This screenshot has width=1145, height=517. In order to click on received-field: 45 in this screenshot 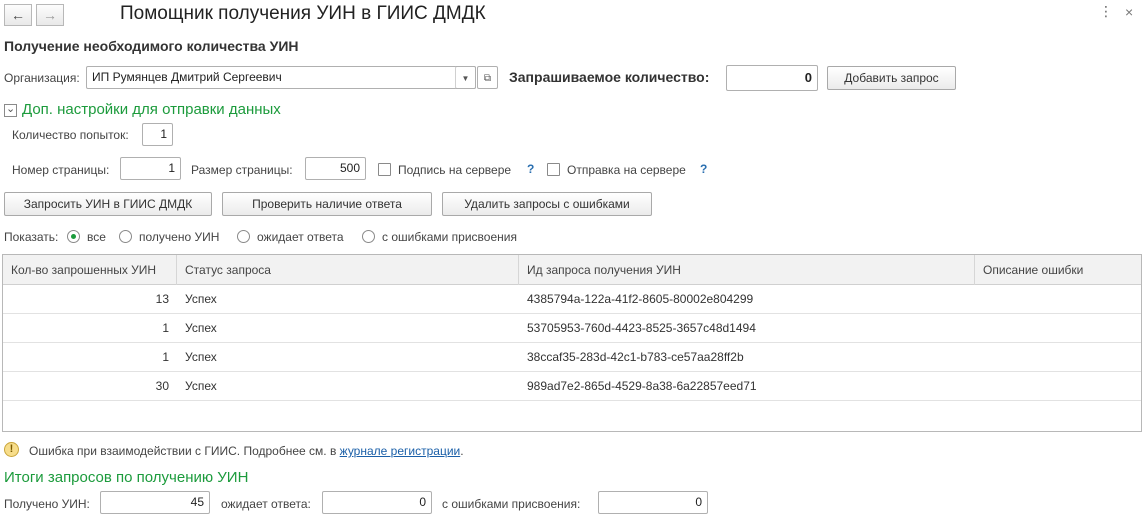, I will do `click(155, 502)`.